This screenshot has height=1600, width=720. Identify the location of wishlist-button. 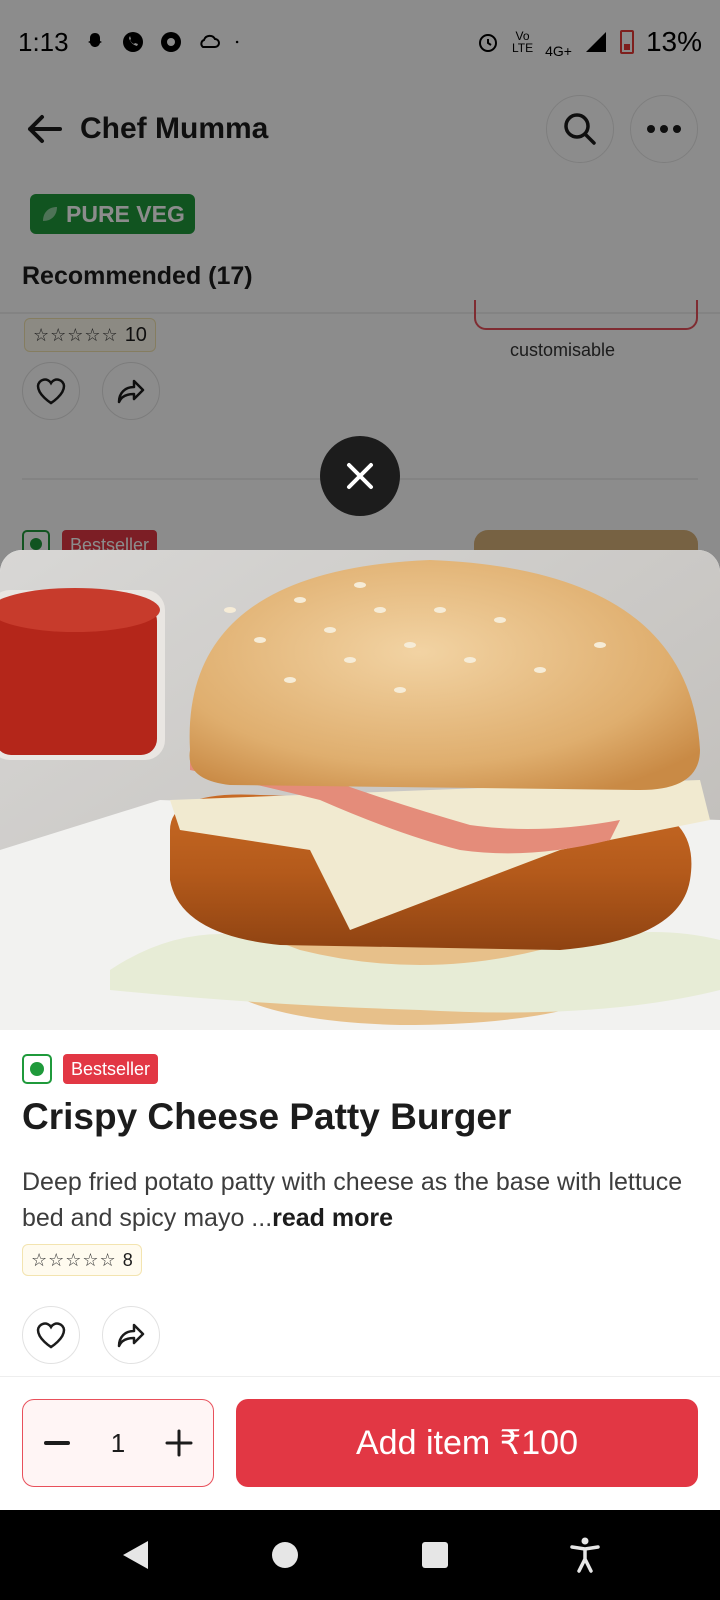
(51, 1335).